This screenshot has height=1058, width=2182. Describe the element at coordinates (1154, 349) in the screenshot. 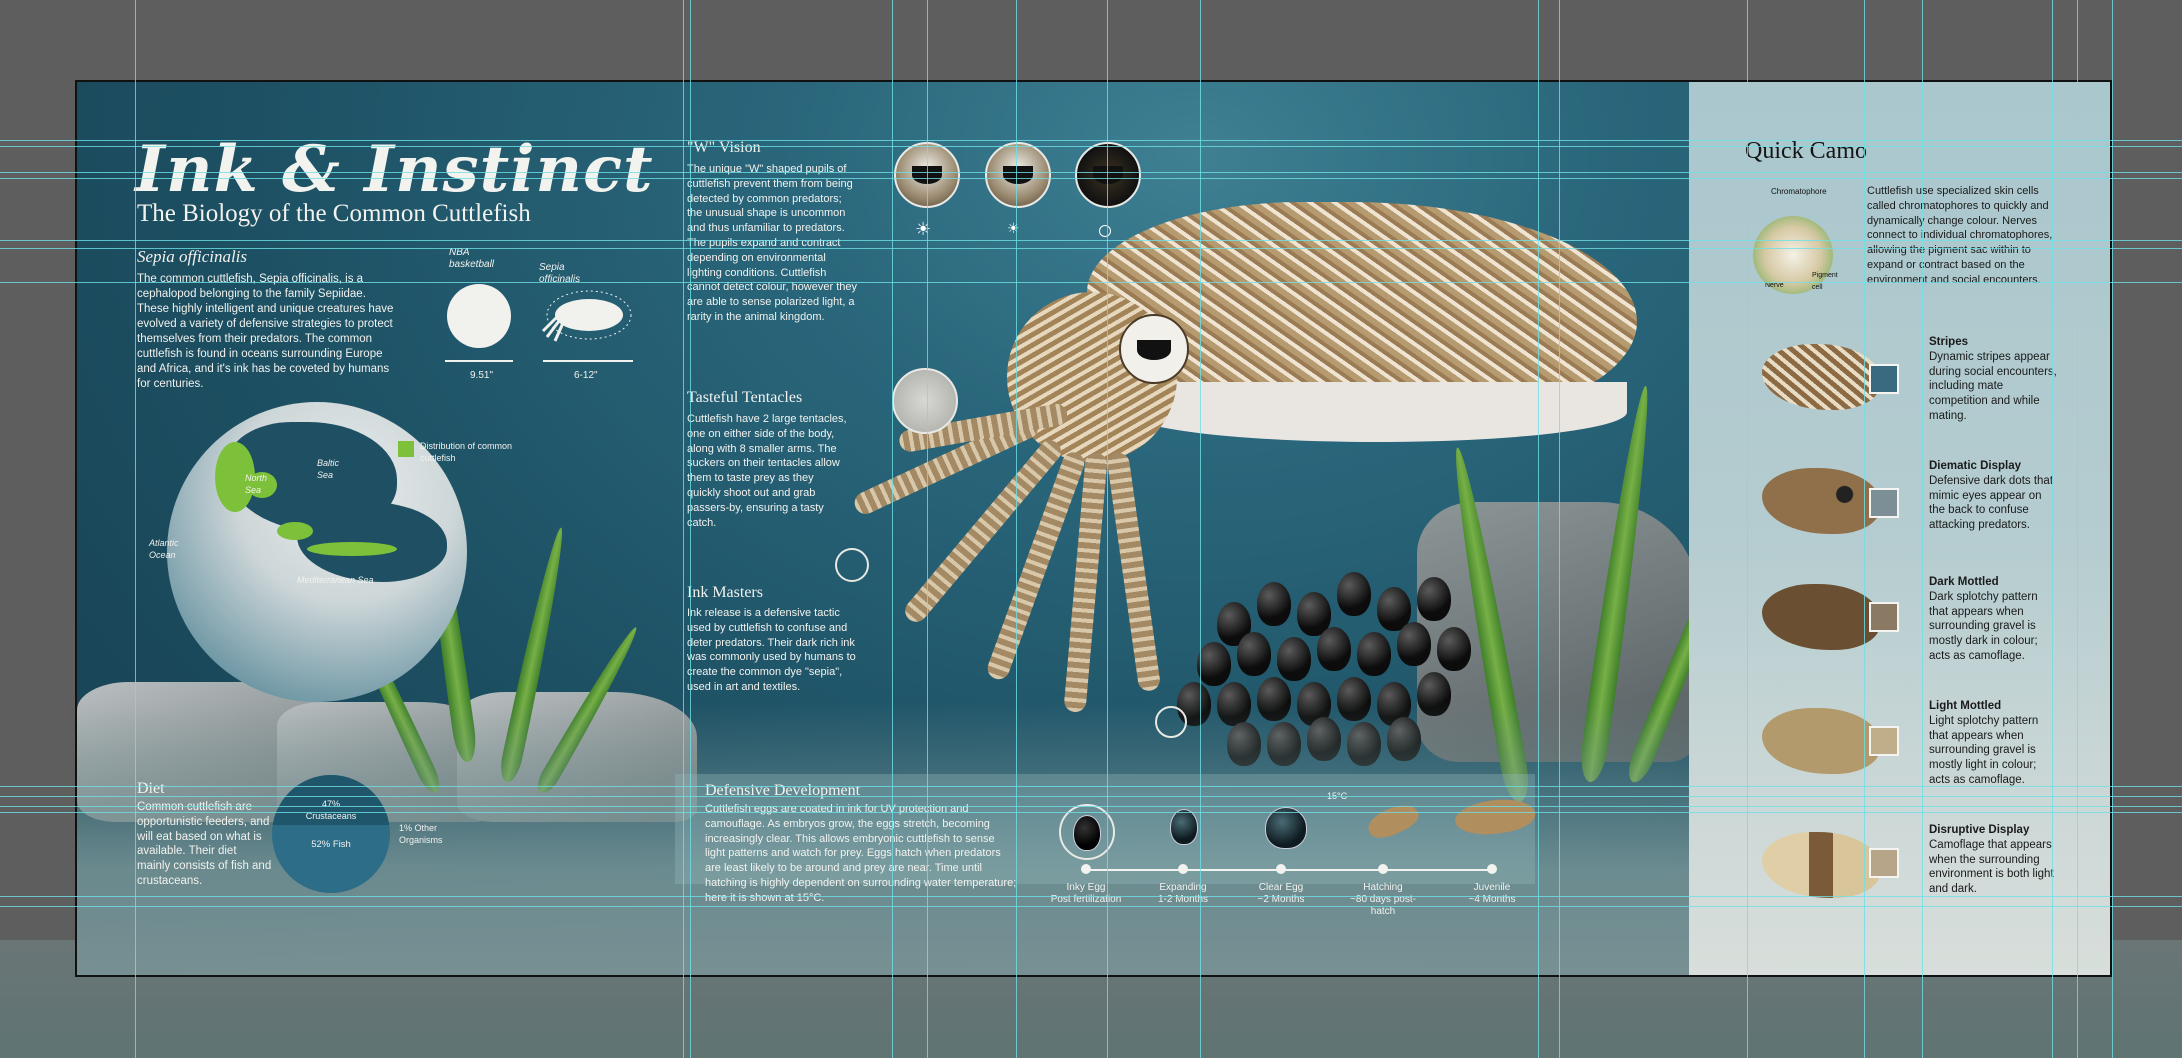

I see `cuttlefish-eye` at that location.